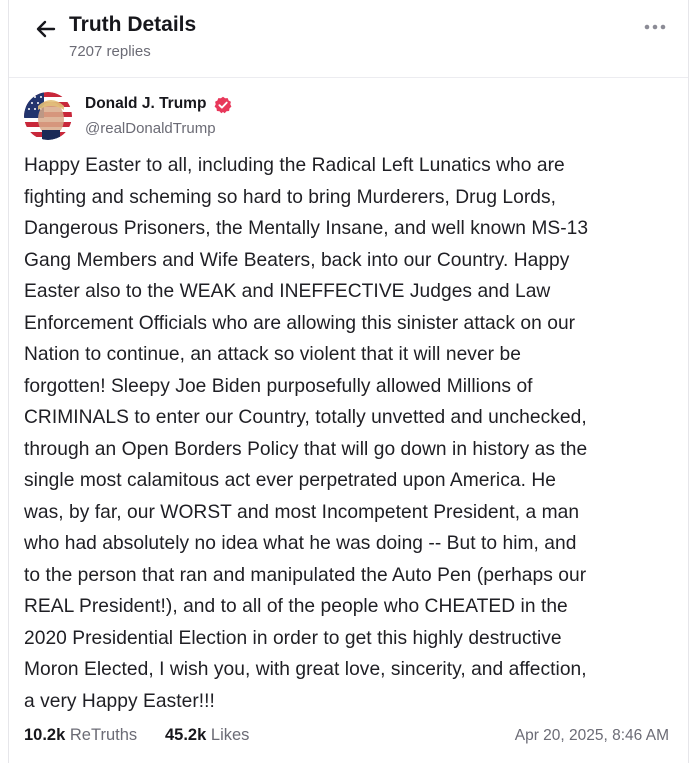 This screenshot has height=763, width=697. I want to click on more-options-button, so click(655, 27).